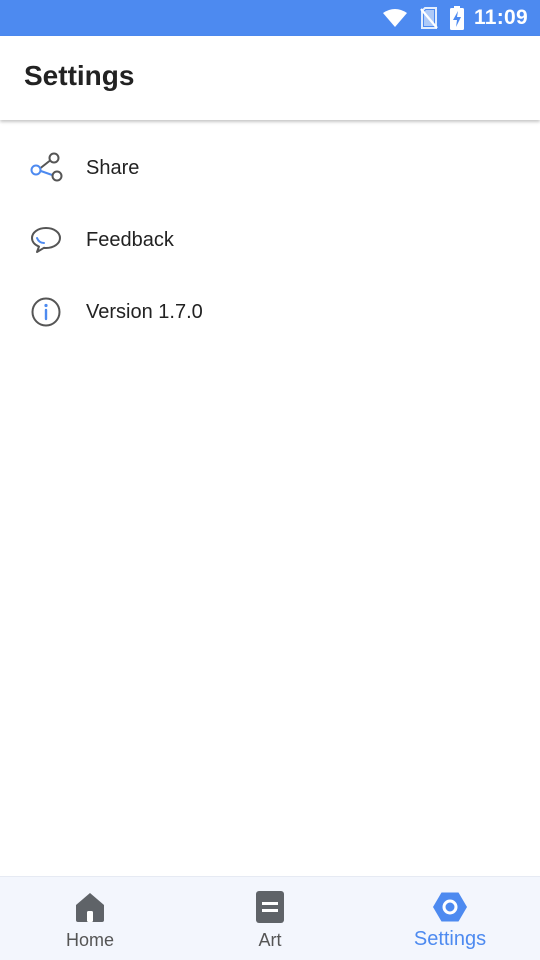 This screenshot has width=540, height=960. Describe the element at coordinates (270, 78) in the screenshot. I see `app-bar: Settings` at that location.